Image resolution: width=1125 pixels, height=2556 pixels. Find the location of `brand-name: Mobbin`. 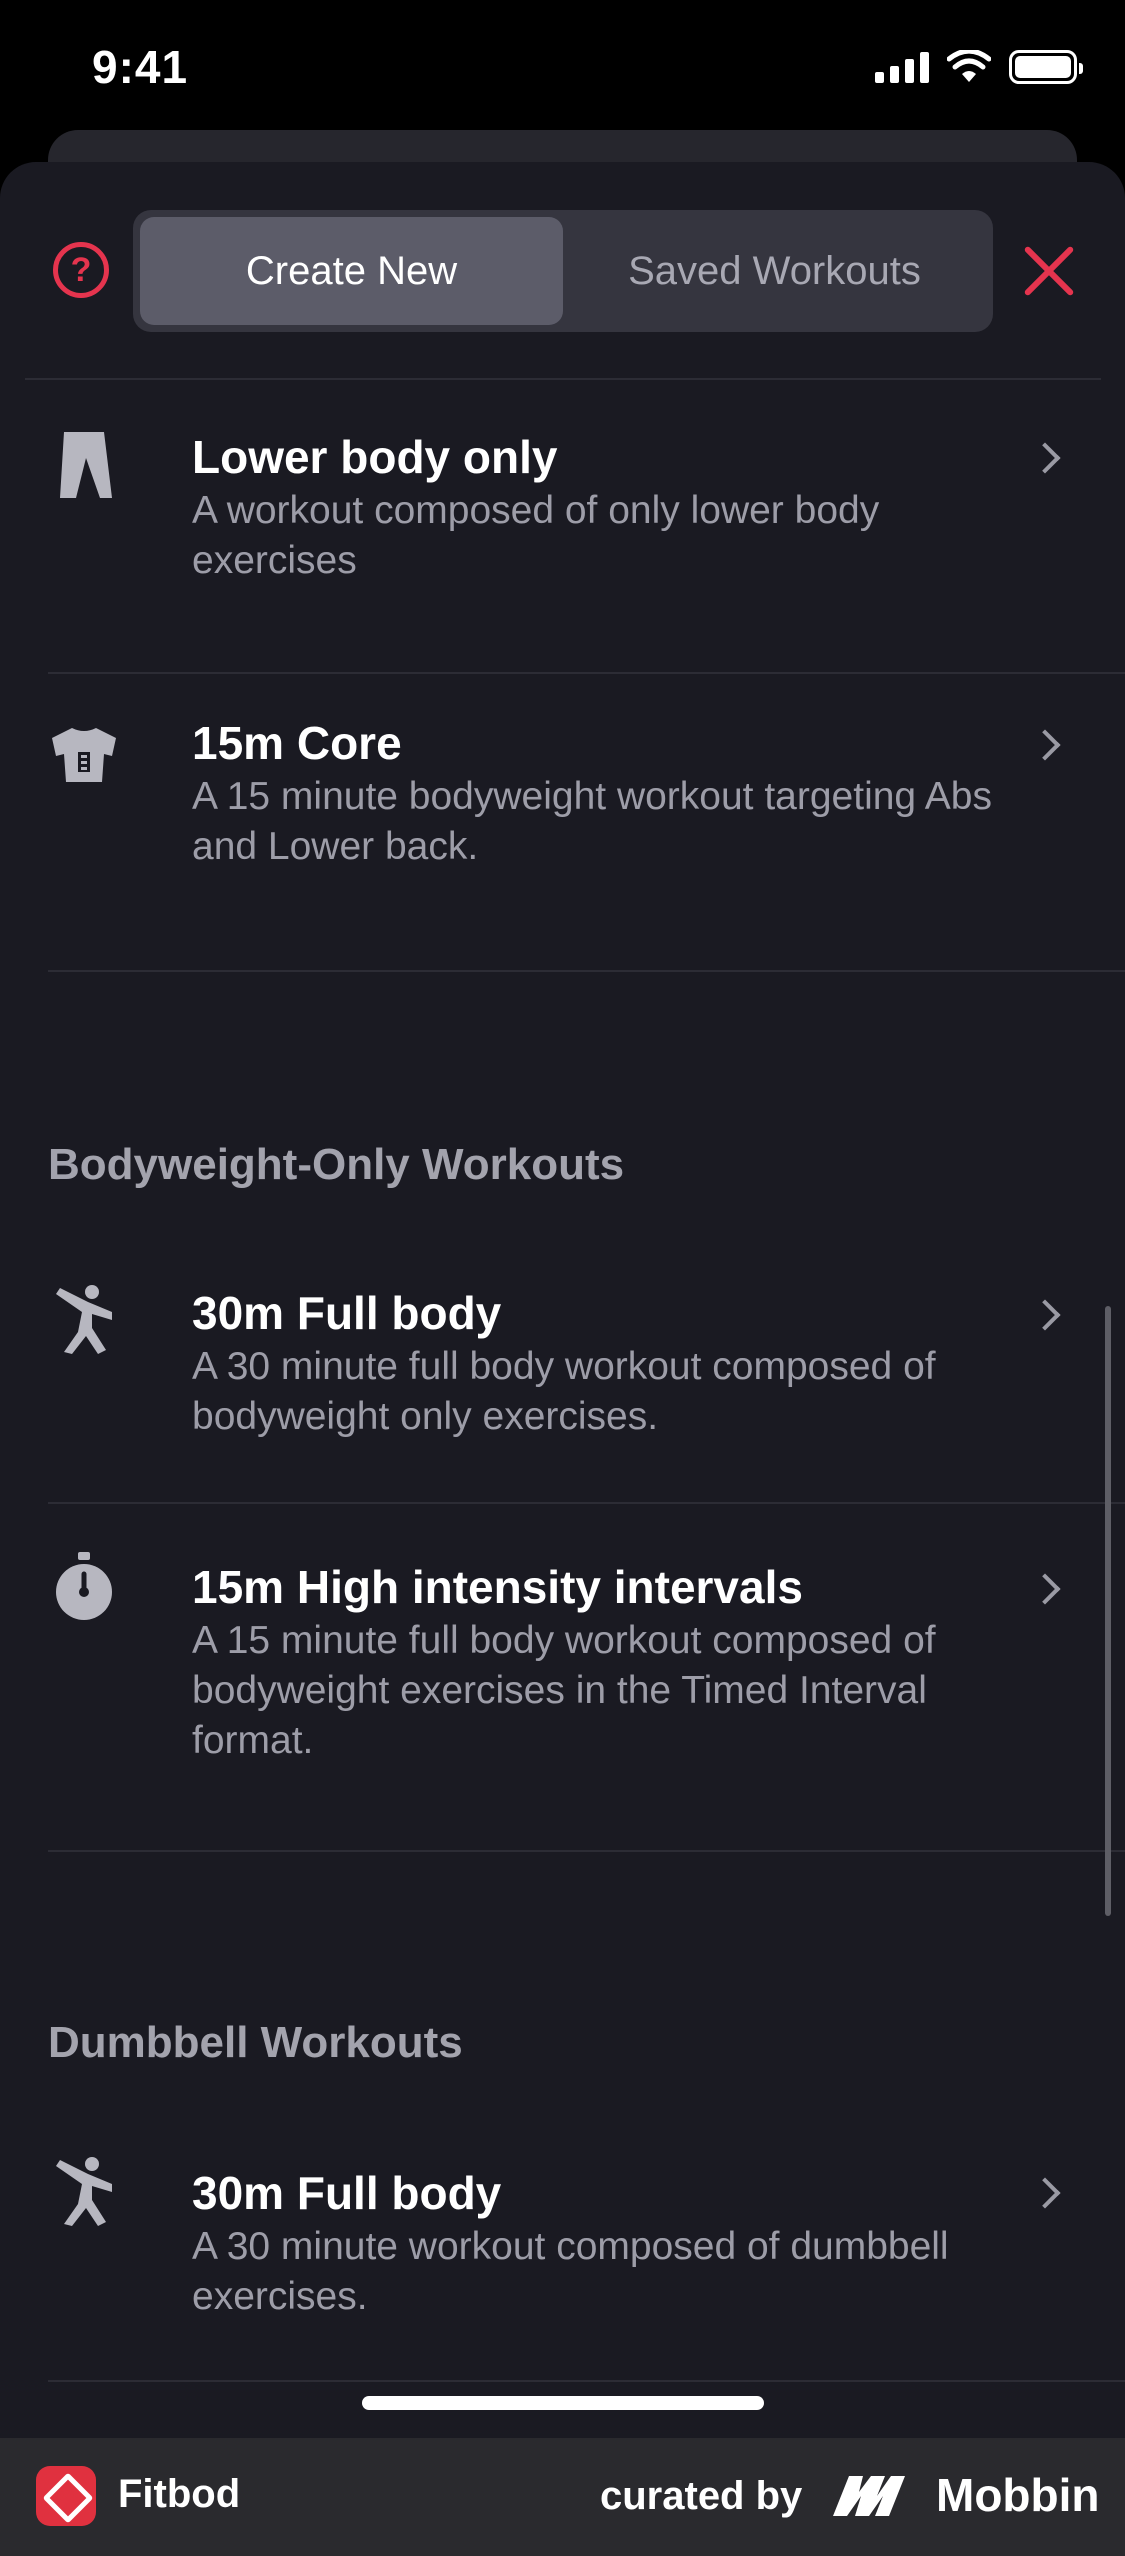

brand-name: Mobbin is located at coordinates (1018, 2495).